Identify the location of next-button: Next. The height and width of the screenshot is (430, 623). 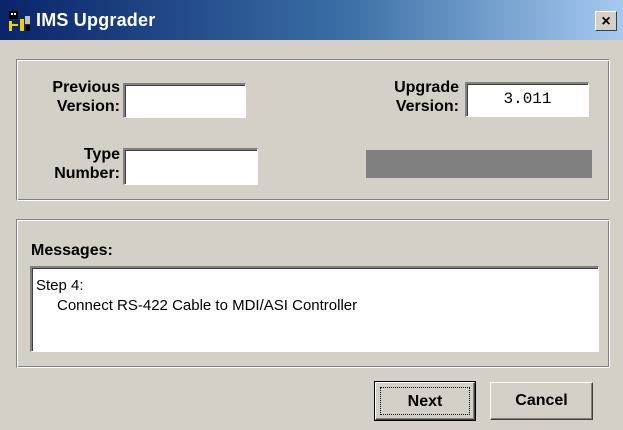
(425, 401).